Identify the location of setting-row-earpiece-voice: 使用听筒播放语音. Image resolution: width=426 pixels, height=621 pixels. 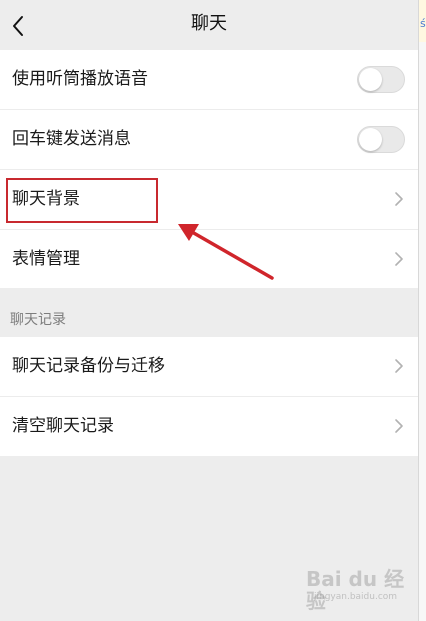
(209, 80).